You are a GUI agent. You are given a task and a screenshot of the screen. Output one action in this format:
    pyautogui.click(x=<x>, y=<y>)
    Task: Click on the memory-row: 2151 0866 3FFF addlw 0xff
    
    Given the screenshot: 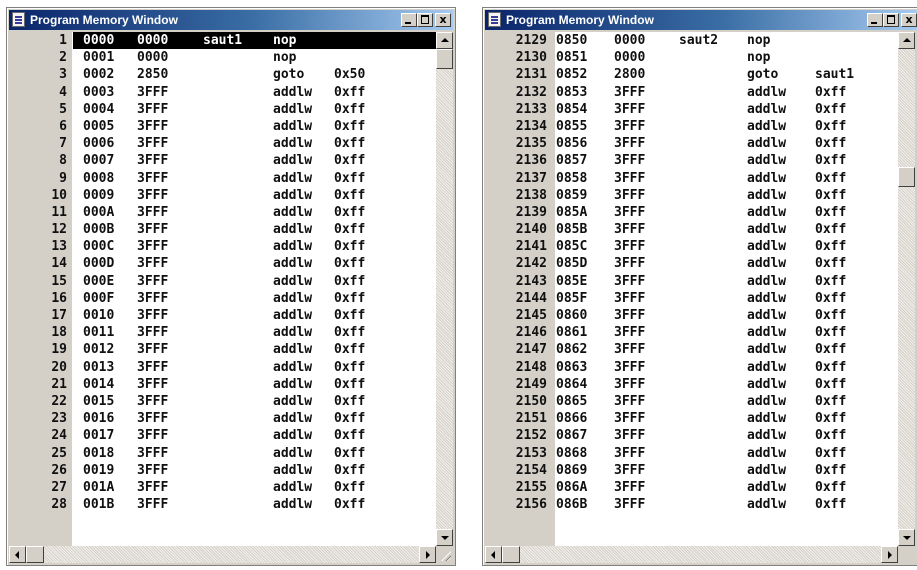 What is the action you would take?
    pyautogui.click(x=691, y=418)
    